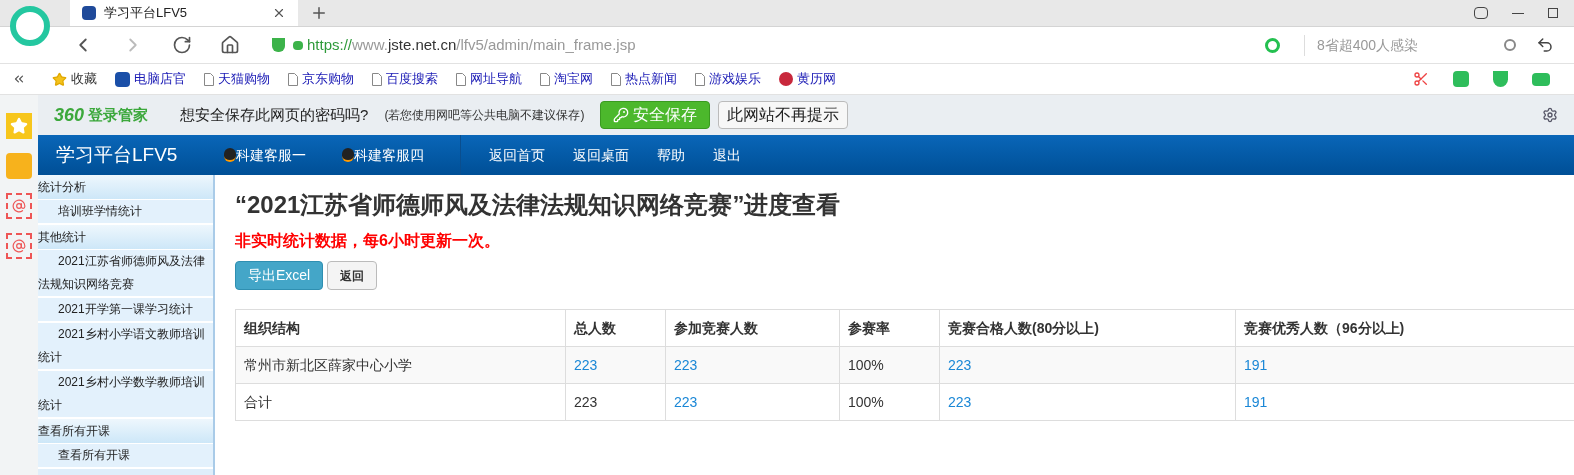 This screenshot has width=1574, height=475. I want to click on bookmark-link: 淘宝网, so click(573, 79).